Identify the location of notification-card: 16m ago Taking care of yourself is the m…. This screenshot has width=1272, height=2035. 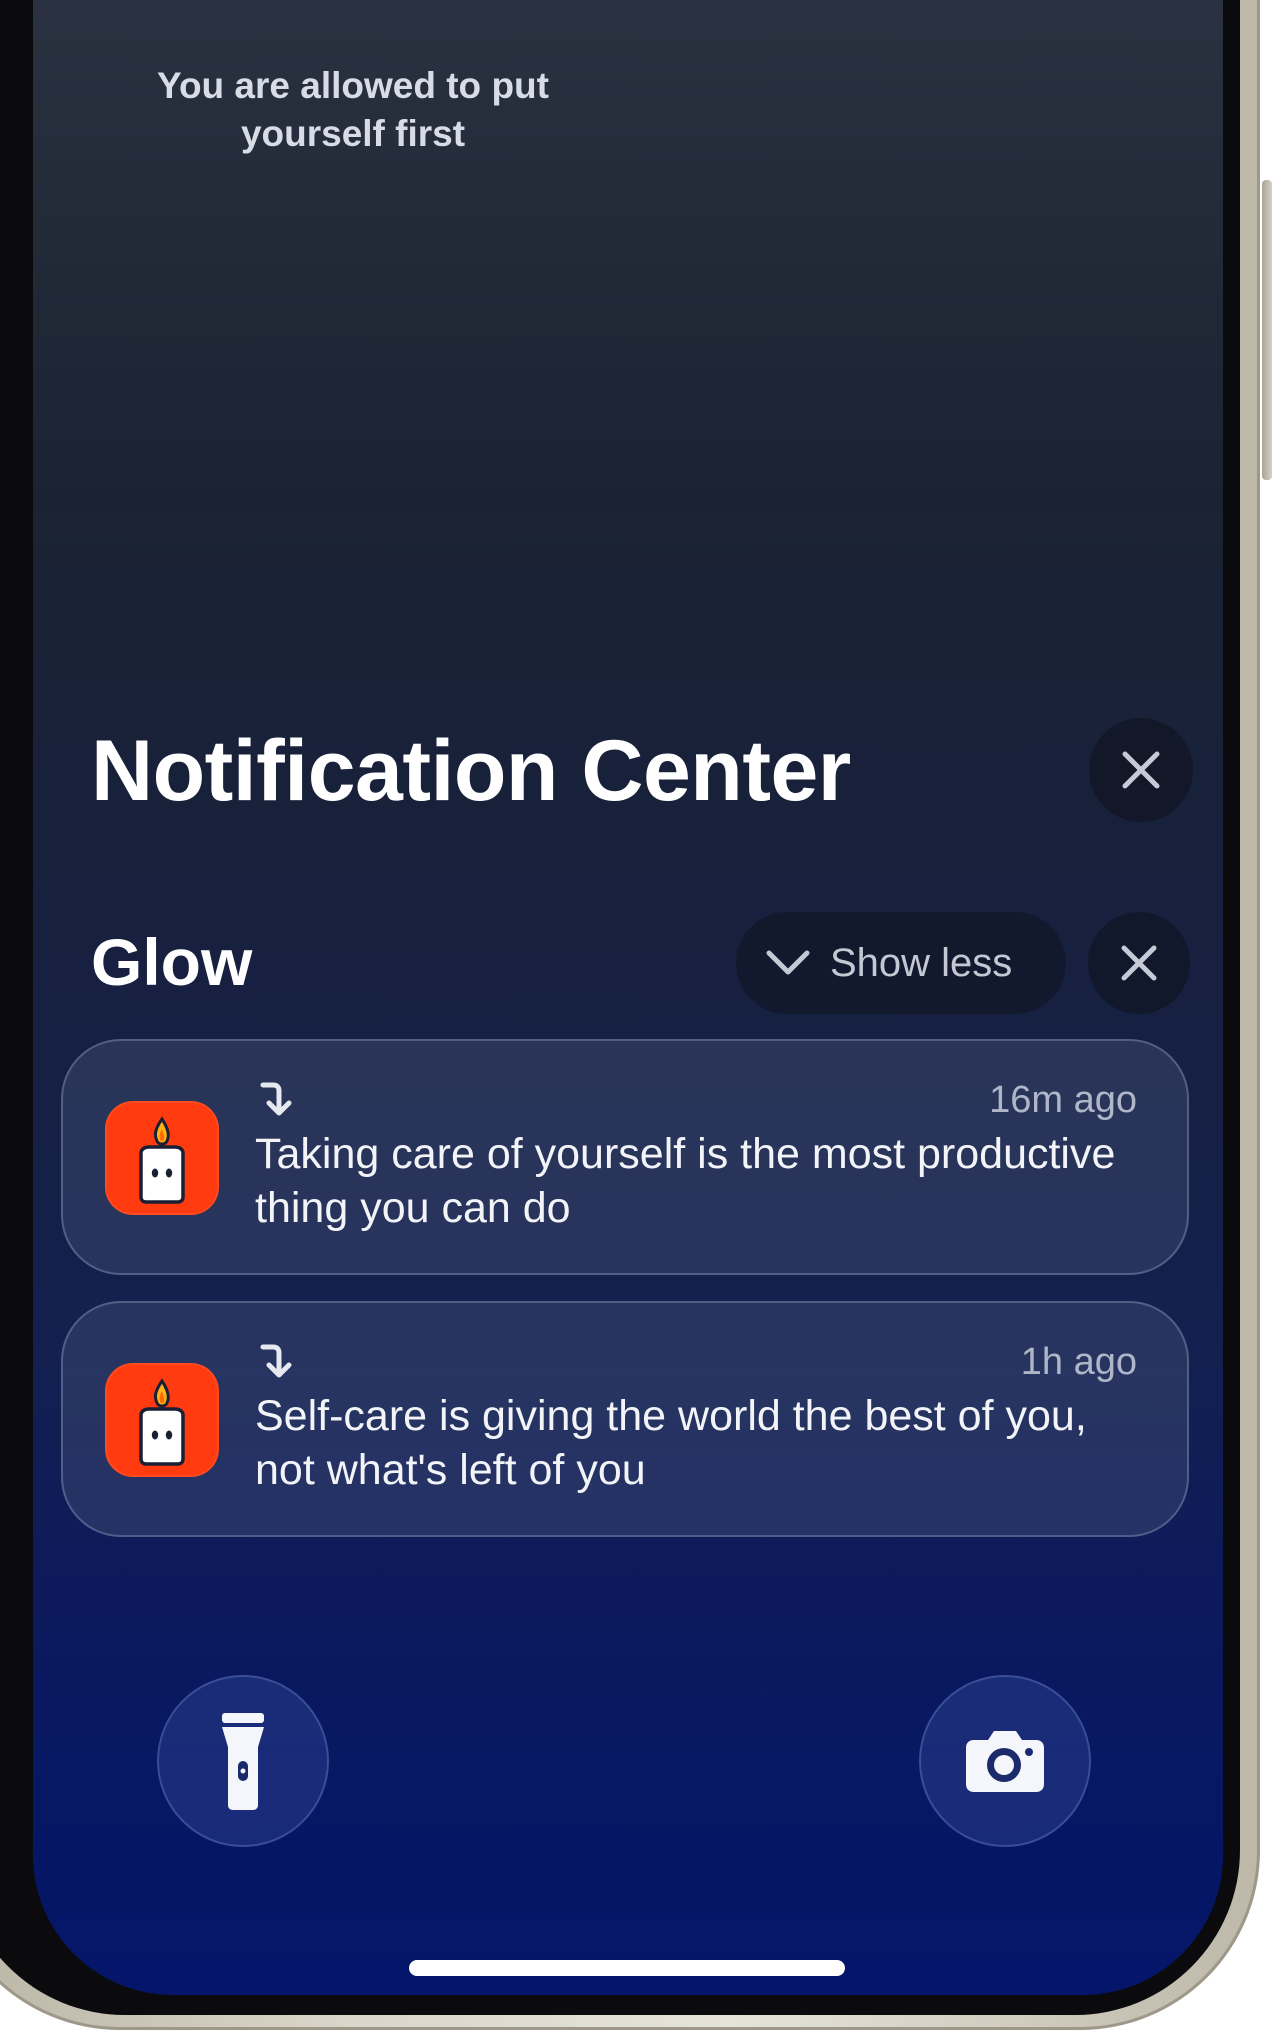
(625, 1157).